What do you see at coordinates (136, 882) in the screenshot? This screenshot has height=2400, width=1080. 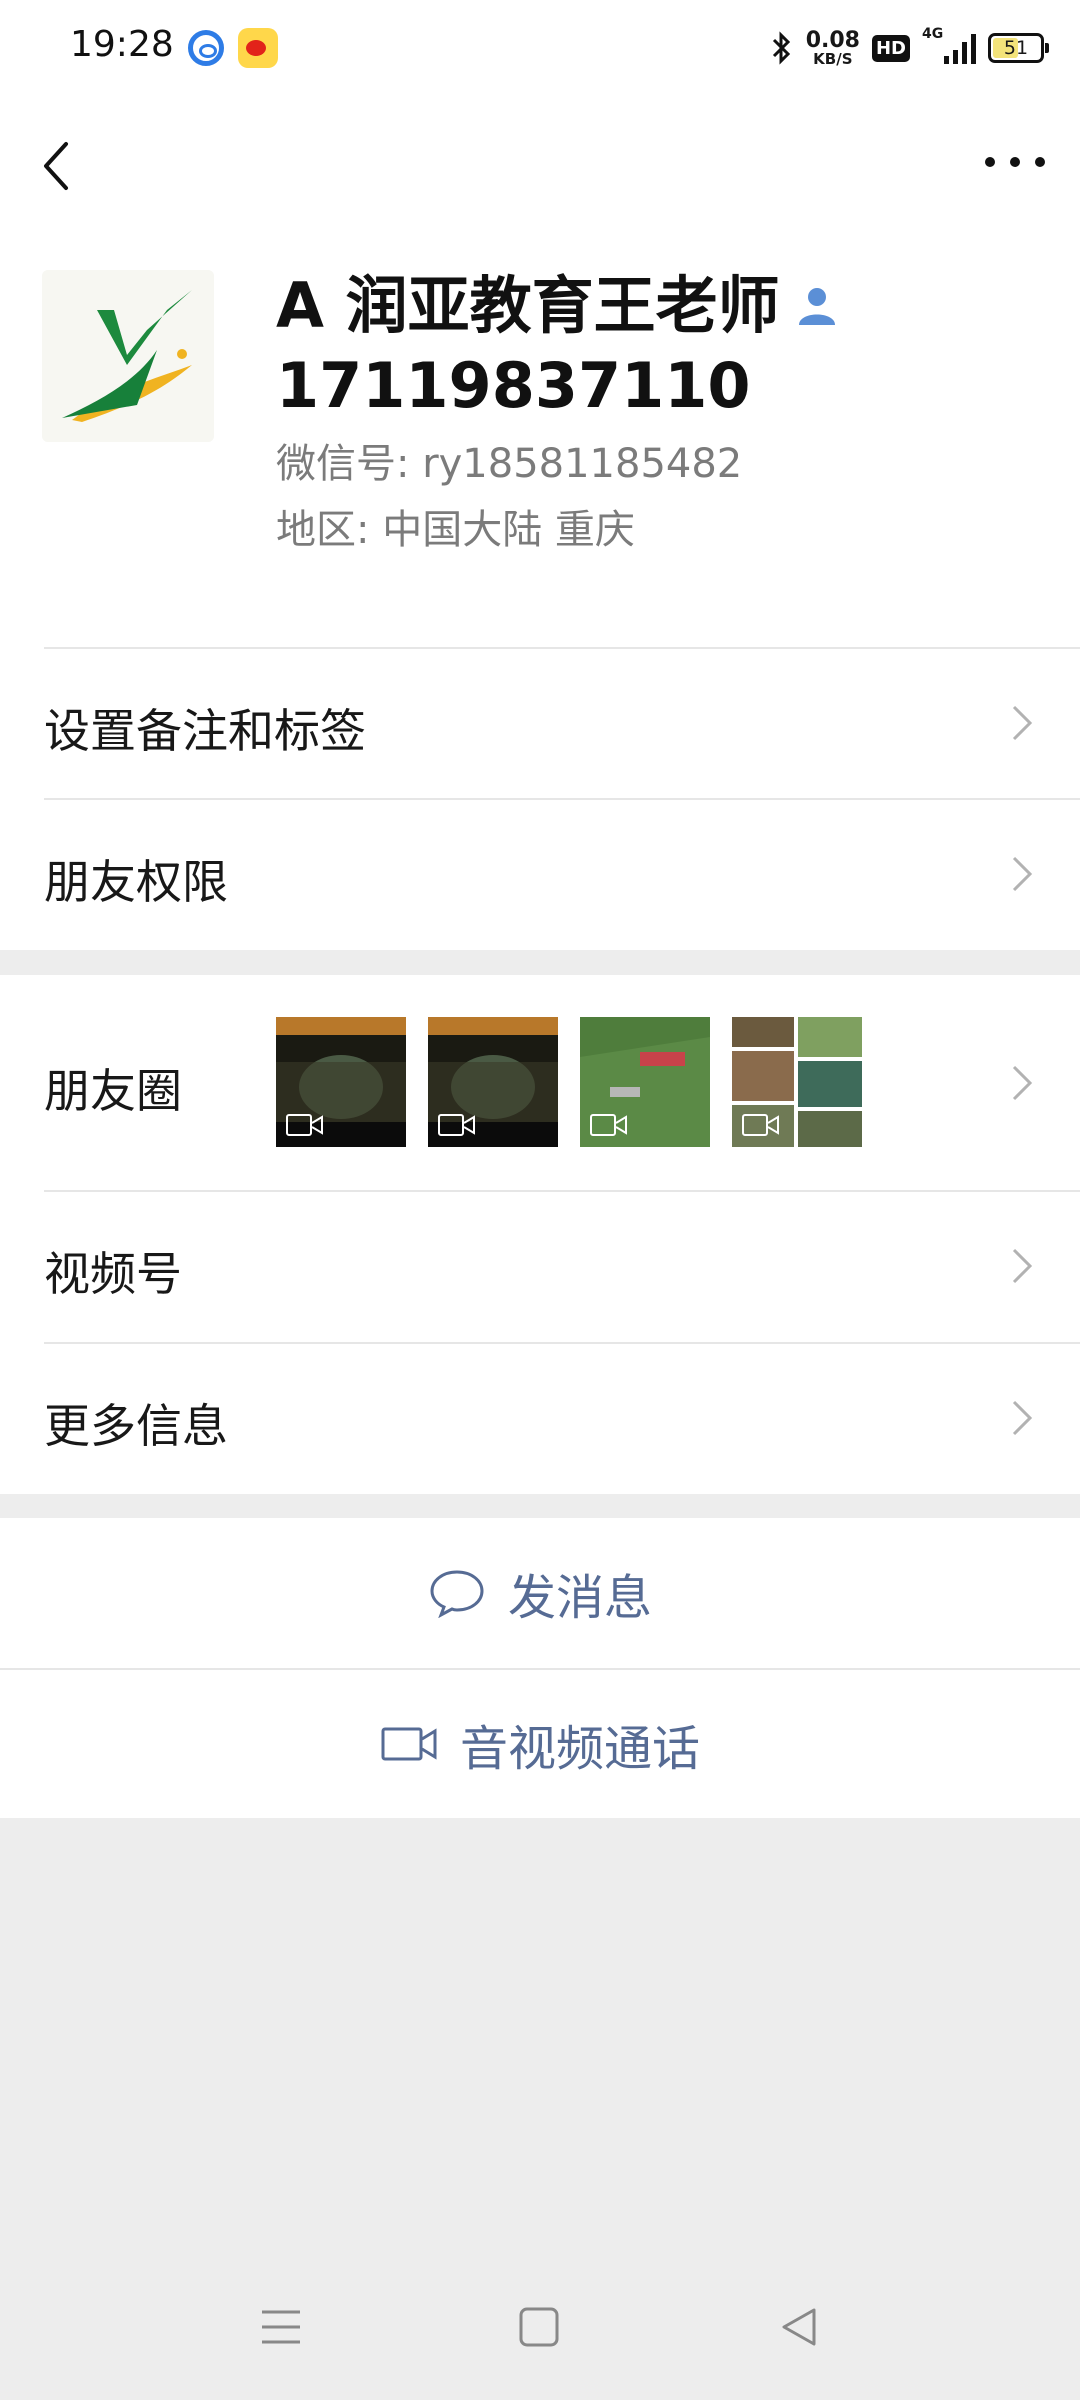 I see `friend-permissions-label: 朋友权限` at bounding box center [136, 882].